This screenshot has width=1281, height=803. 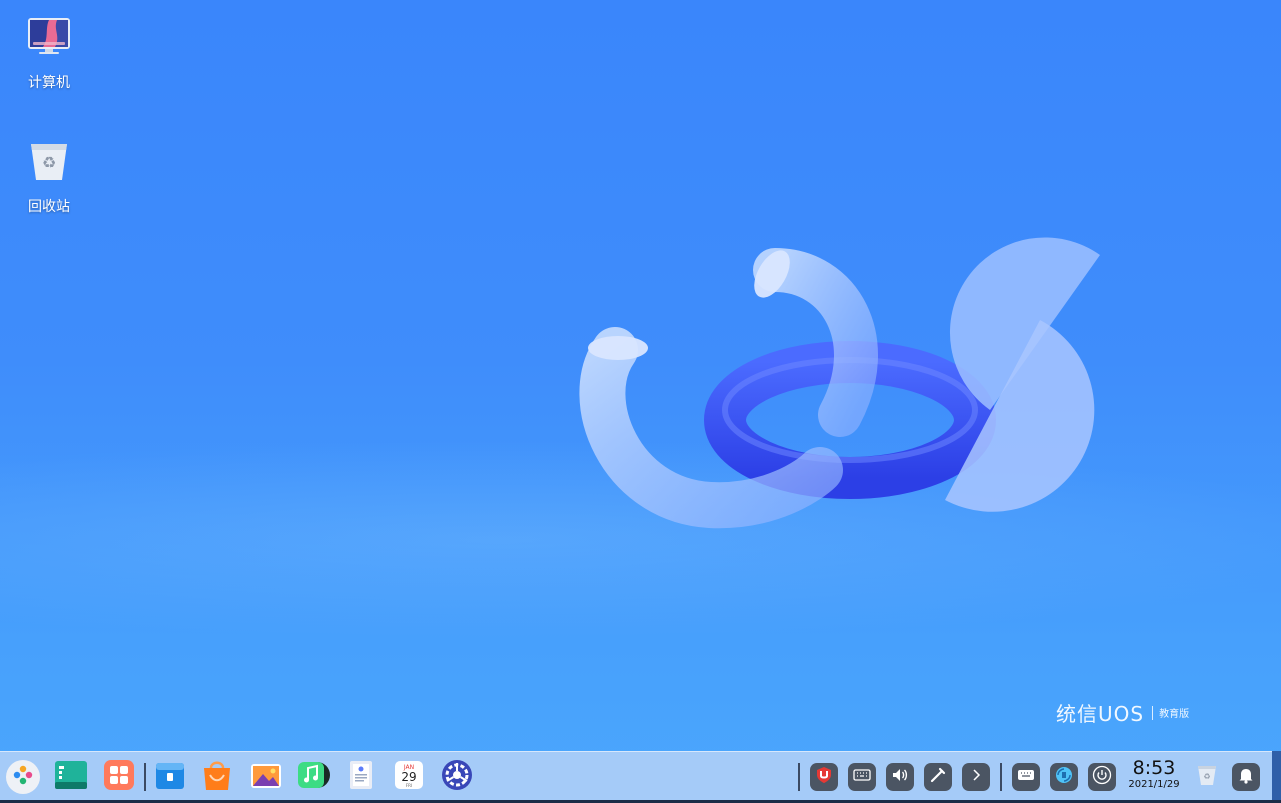 What do you see at coordinates (636, 776) in the screenshot?
I see `dock: JAN 29 FRI 8:53 2021/1/29 ♻` at bounding box center [636, 776].